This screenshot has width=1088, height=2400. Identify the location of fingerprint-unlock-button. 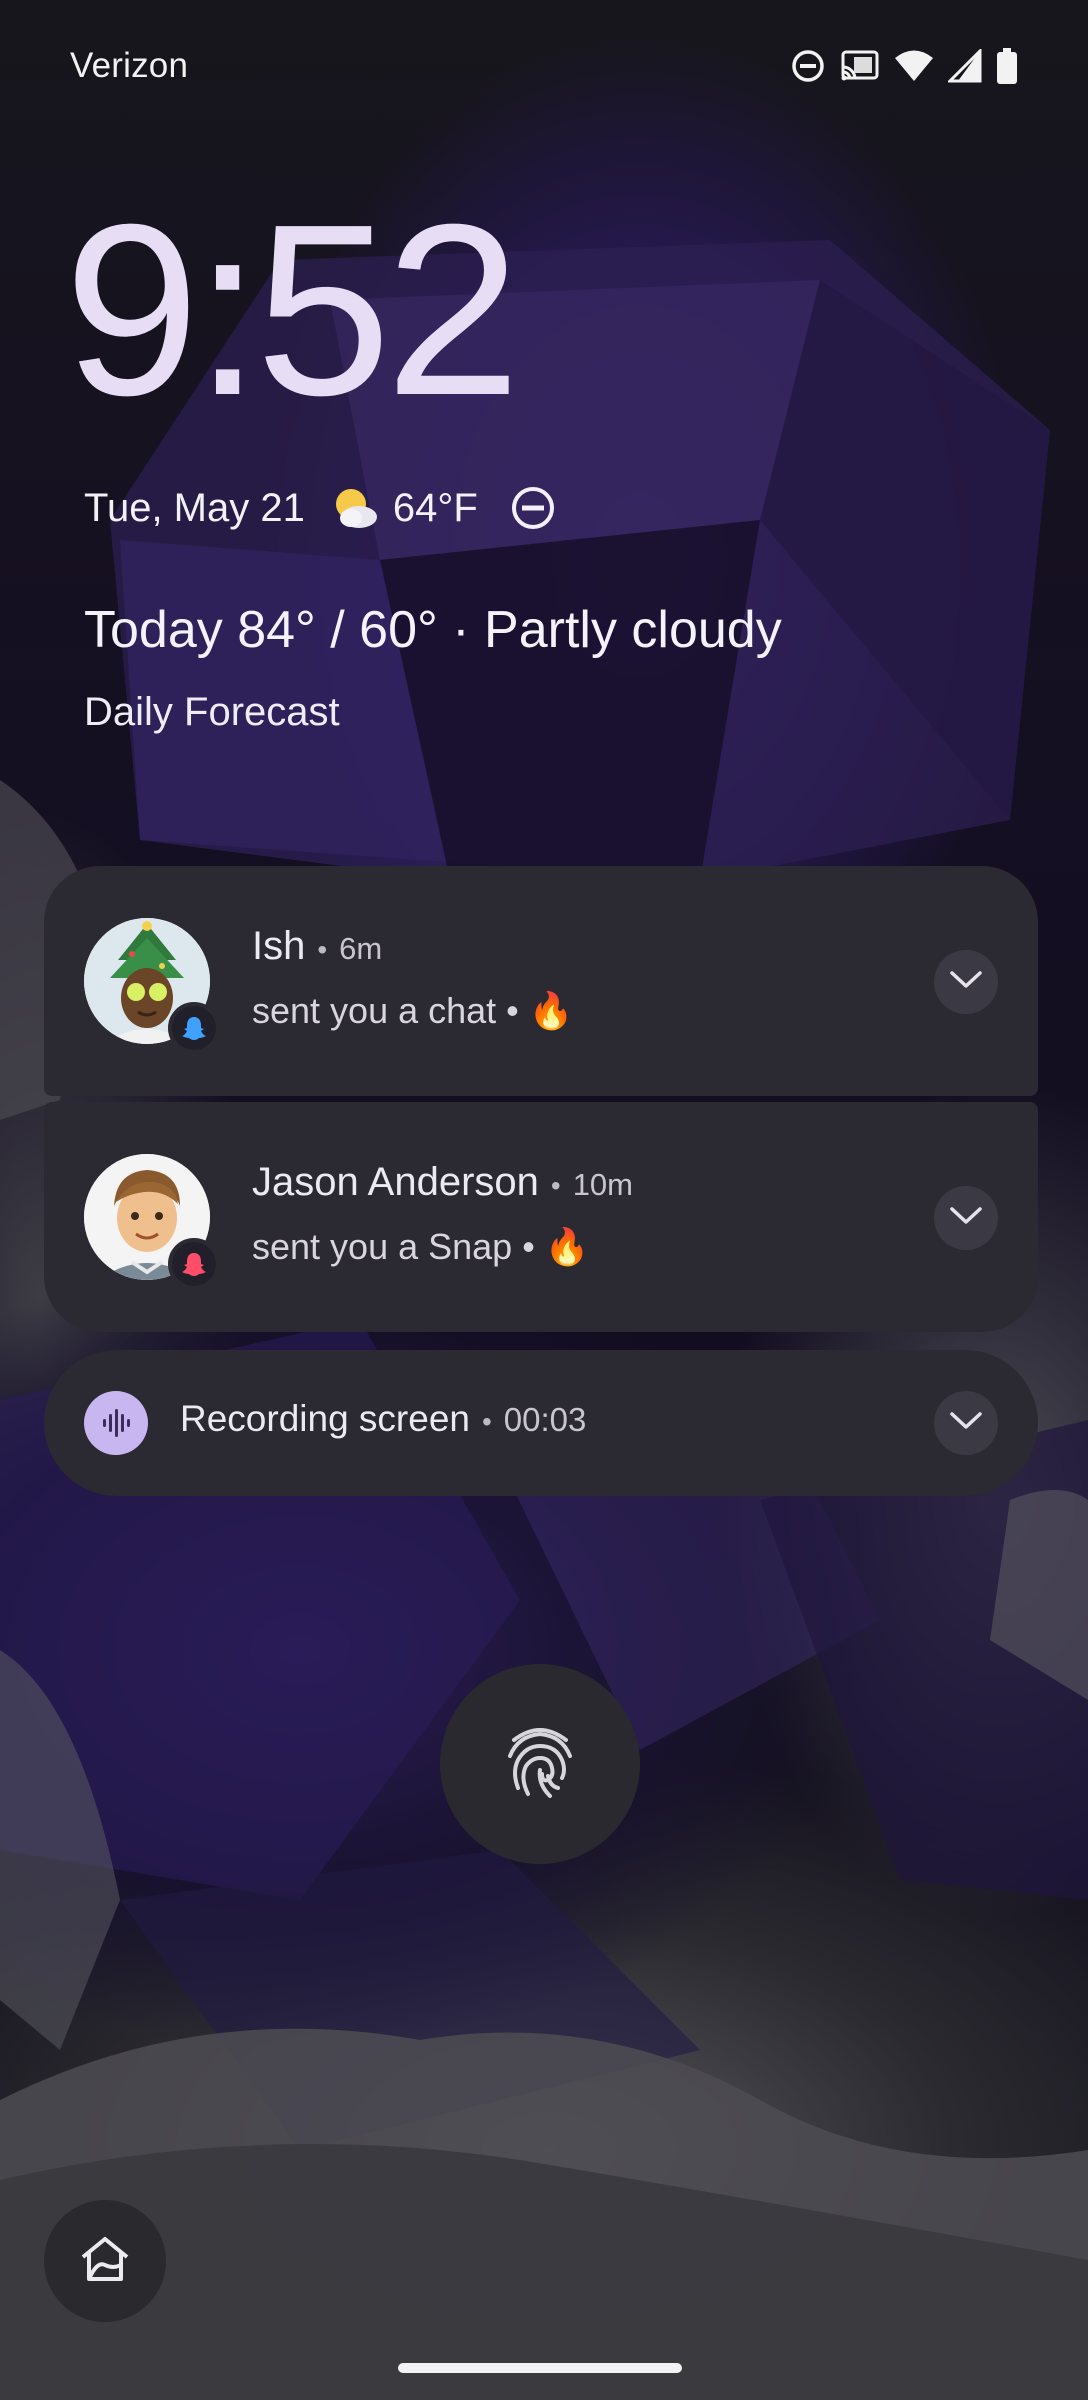
(540, 1764).